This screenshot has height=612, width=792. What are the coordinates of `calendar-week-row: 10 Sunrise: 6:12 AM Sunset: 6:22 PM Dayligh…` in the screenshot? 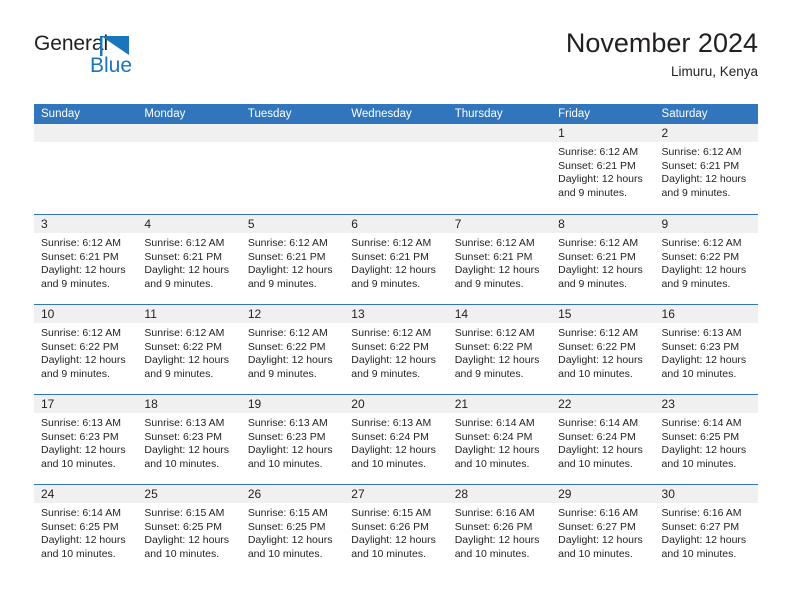 It's located at (396, 349).